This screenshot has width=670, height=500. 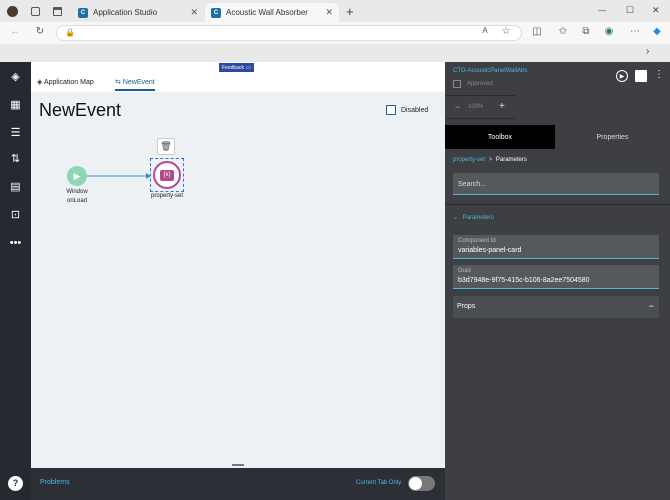 I want to click on tab-label: Toolbox, so click(x=500, y=137).